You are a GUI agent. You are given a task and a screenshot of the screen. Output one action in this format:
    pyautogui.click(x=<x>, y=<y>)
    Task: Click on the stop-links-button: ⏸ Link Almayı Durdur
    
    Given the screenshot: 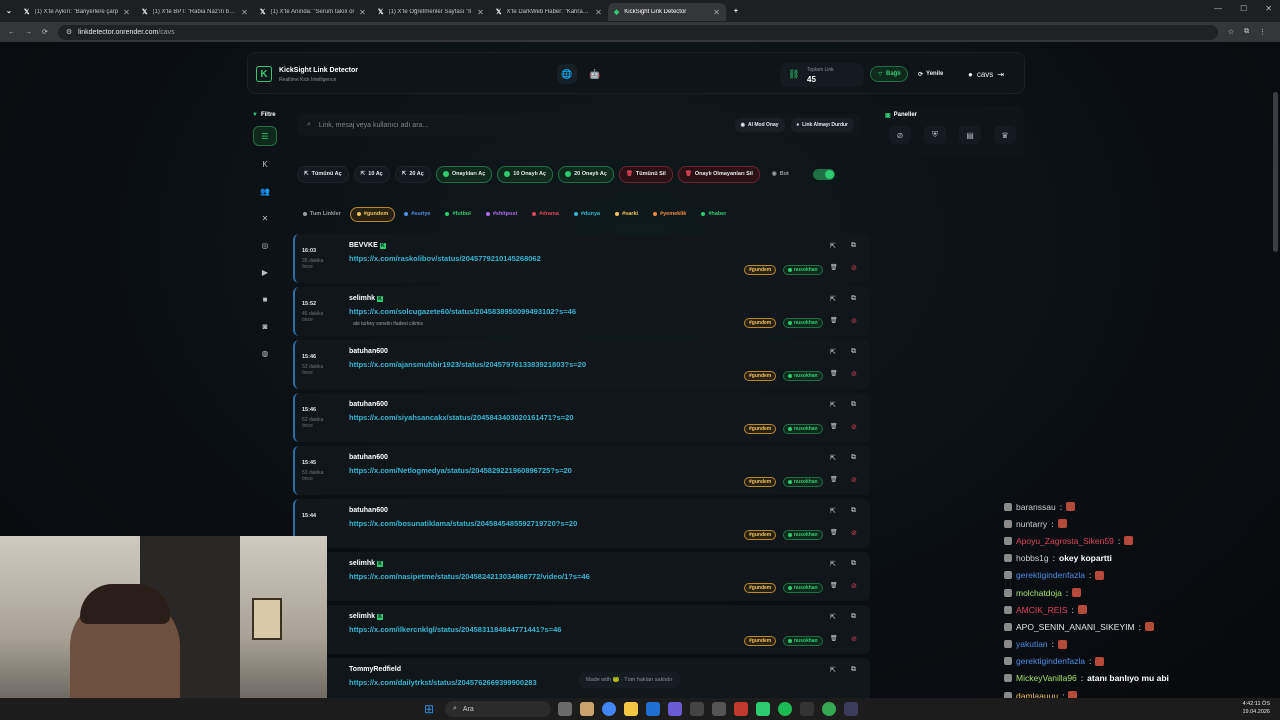 What is the action you would take?
    pyautogui.click(x=822, y=125)
    